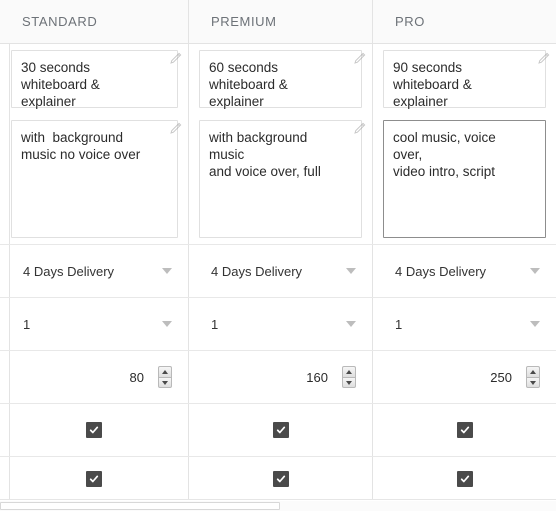 Image resolution: width=556 pixels, height=511 pixels. I want to click on revisions-cell-premium: 1, so click(280, 324).